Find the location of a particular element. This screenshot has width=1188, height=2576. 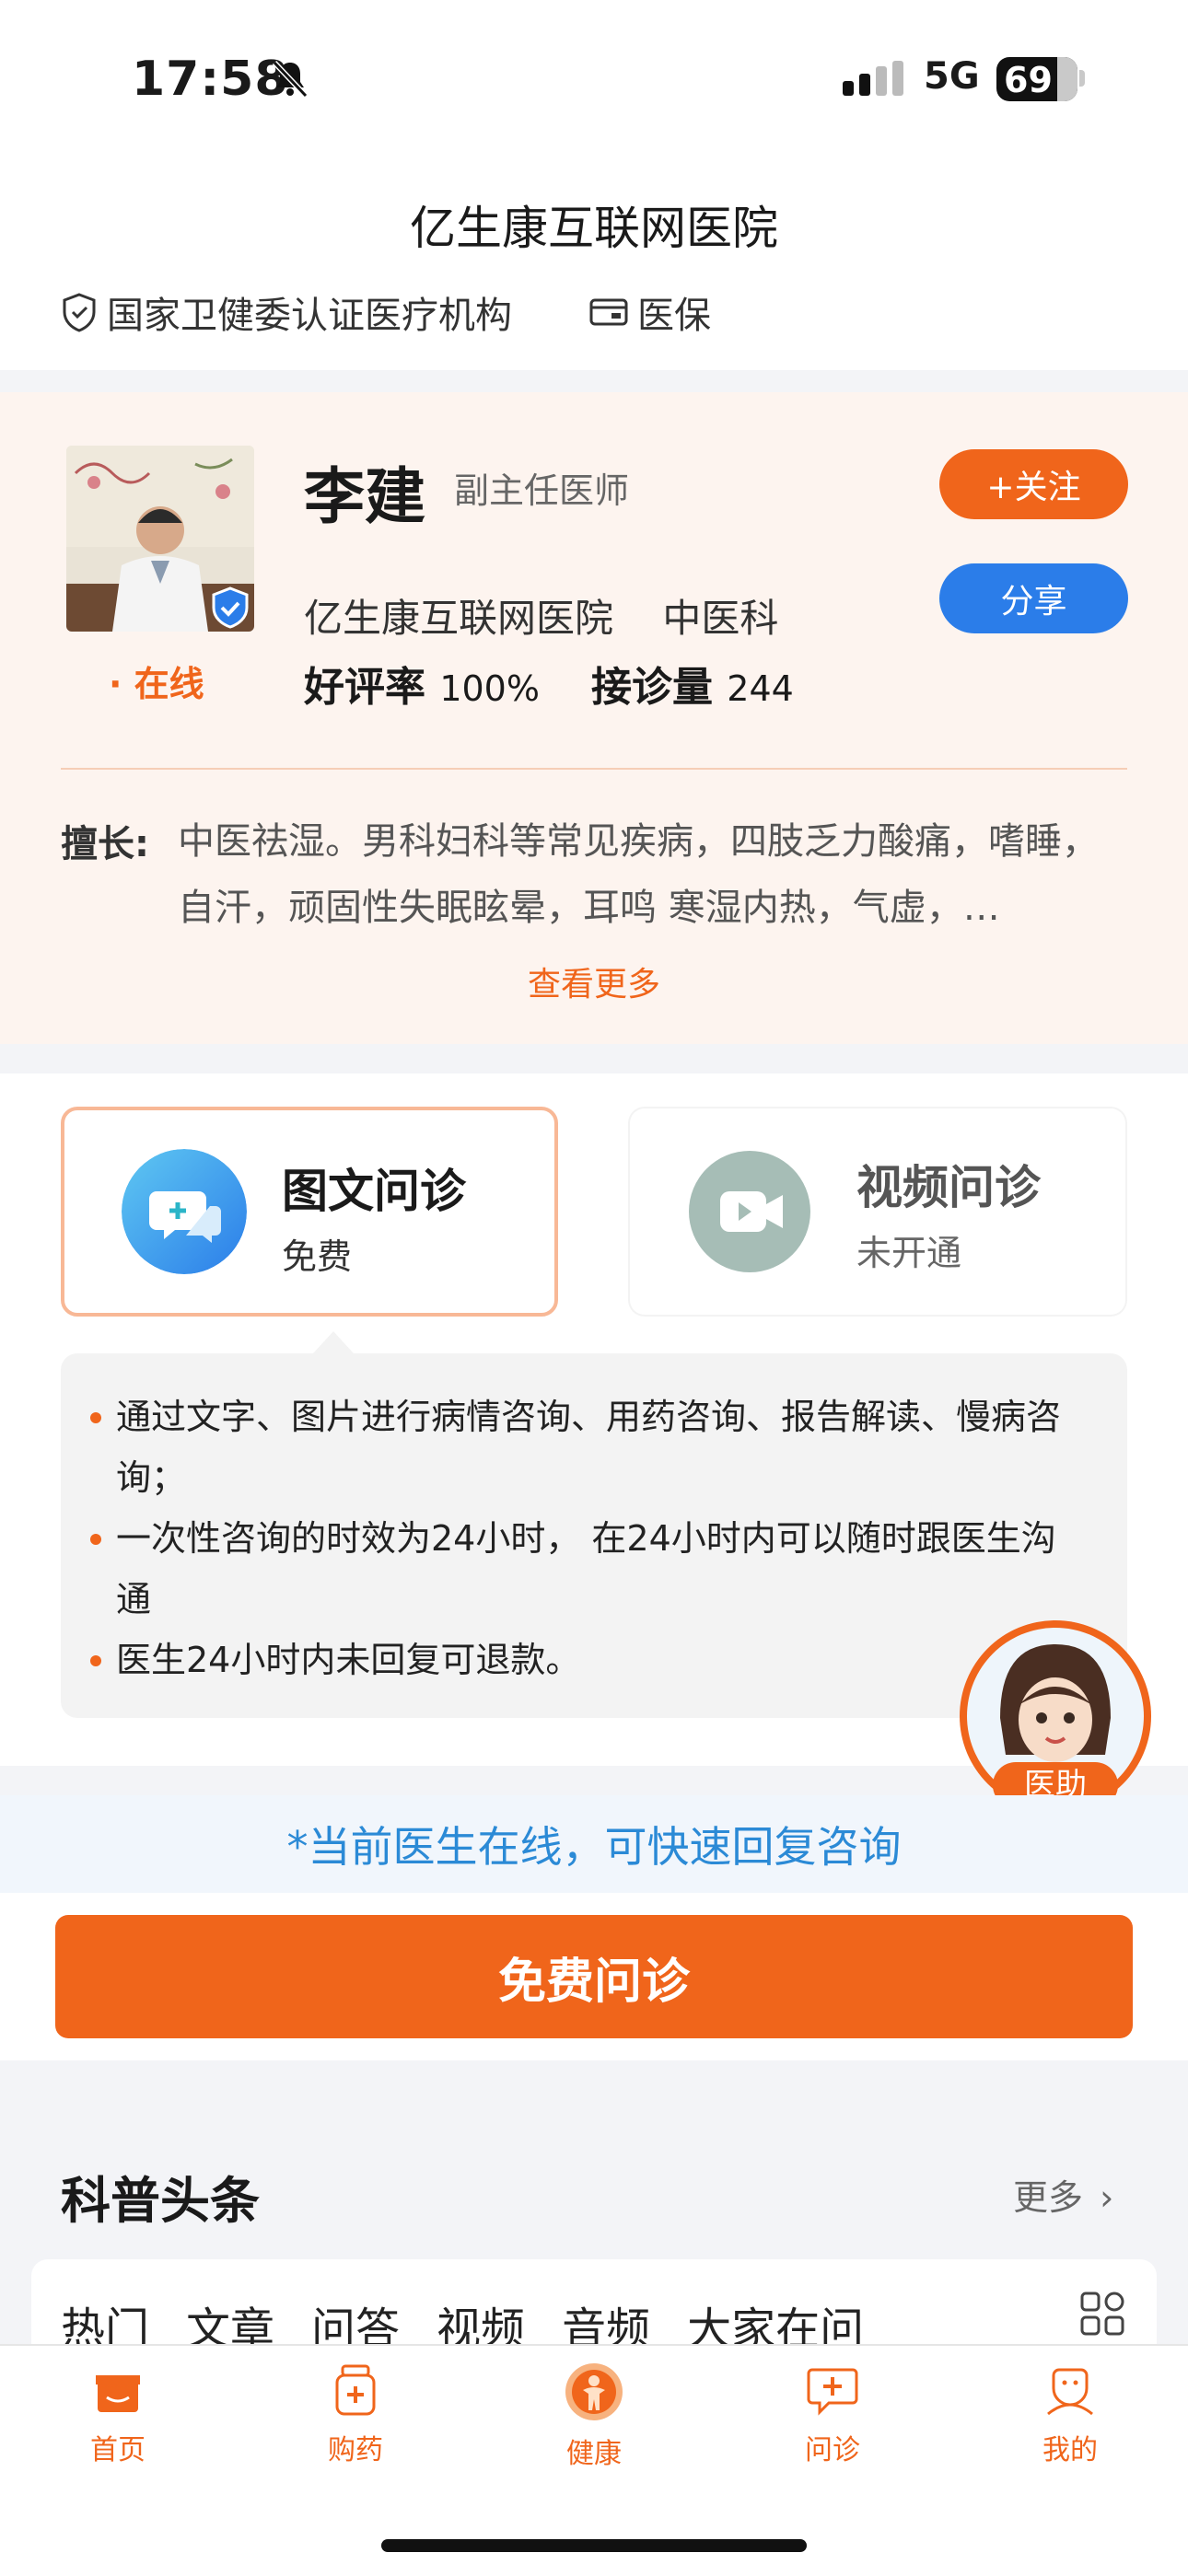

hospital-name: 亿生康互联网医院 is located at coordinates (459, 618).